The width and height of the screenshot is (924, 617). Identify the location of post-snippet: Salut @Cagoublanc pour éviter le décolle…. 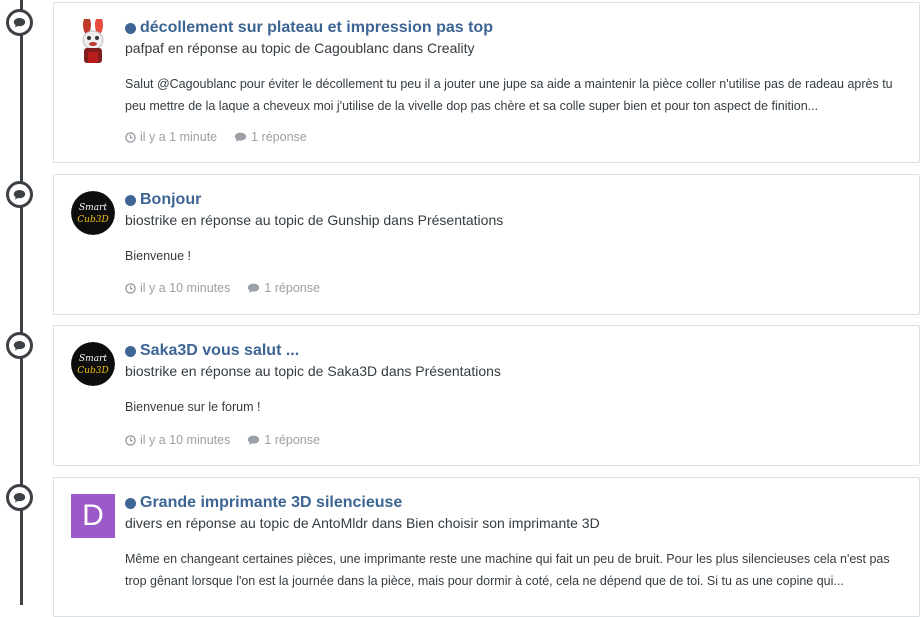
(509, 95).